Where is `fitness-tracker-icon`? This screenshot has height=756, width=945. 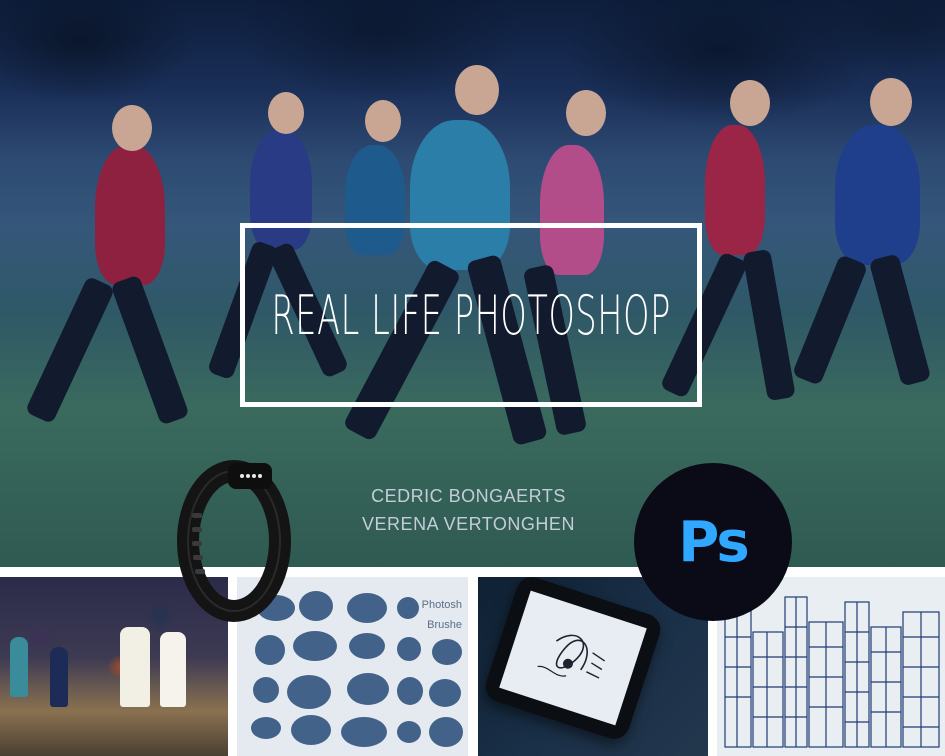
fitness-tracker-icon is located at coordinates (234, 541).